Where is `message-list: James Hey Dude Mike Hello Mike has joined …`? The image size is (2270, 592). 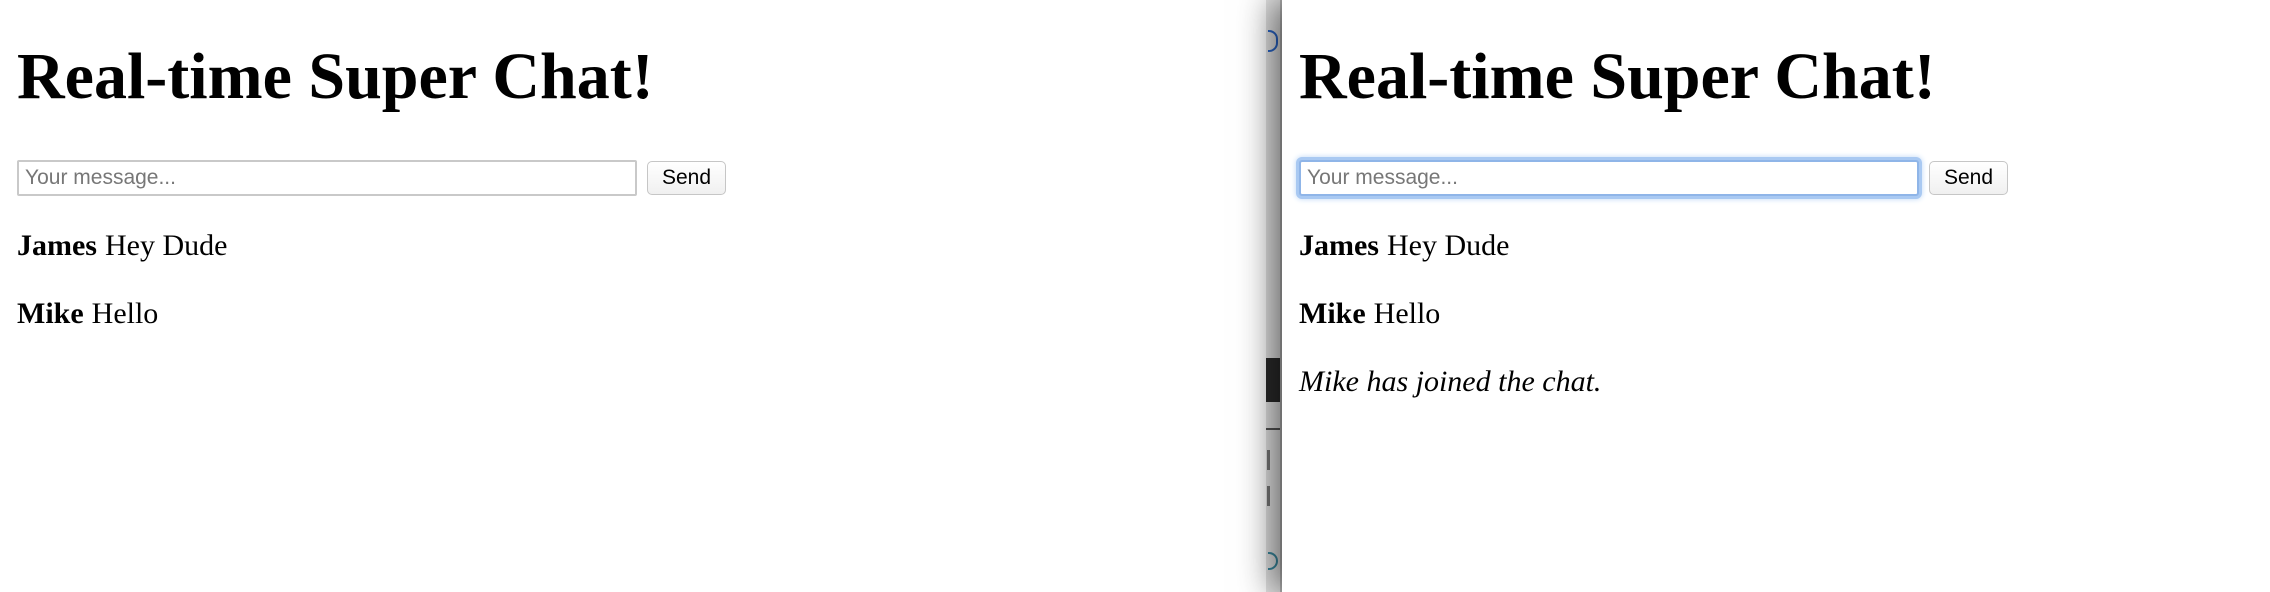 message-list: James Hey Dude Mike Hello Mike has joined … is located at coordinates (1450, 328).